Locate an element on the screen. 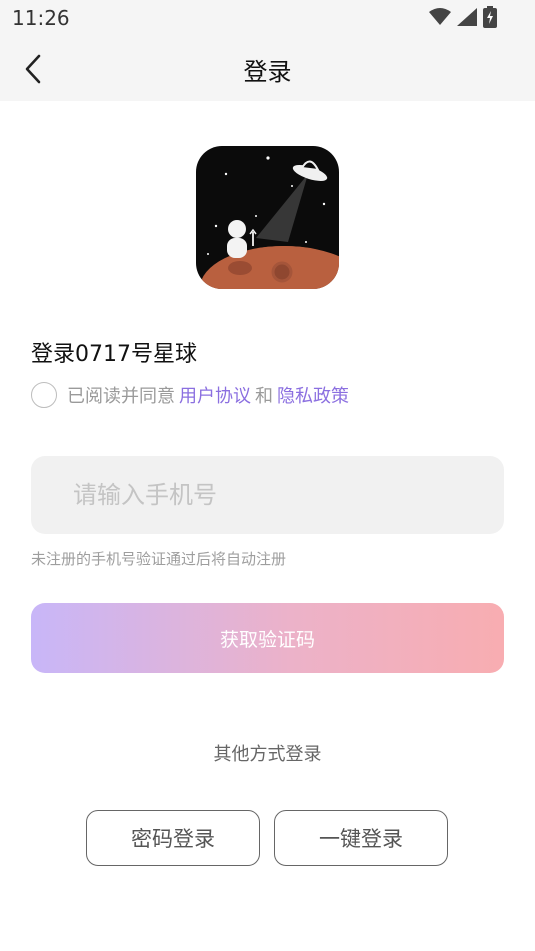 This screenshot has height=951, width=535. other-login-title: 其他方式登录 is located at coordinates (267, 754).